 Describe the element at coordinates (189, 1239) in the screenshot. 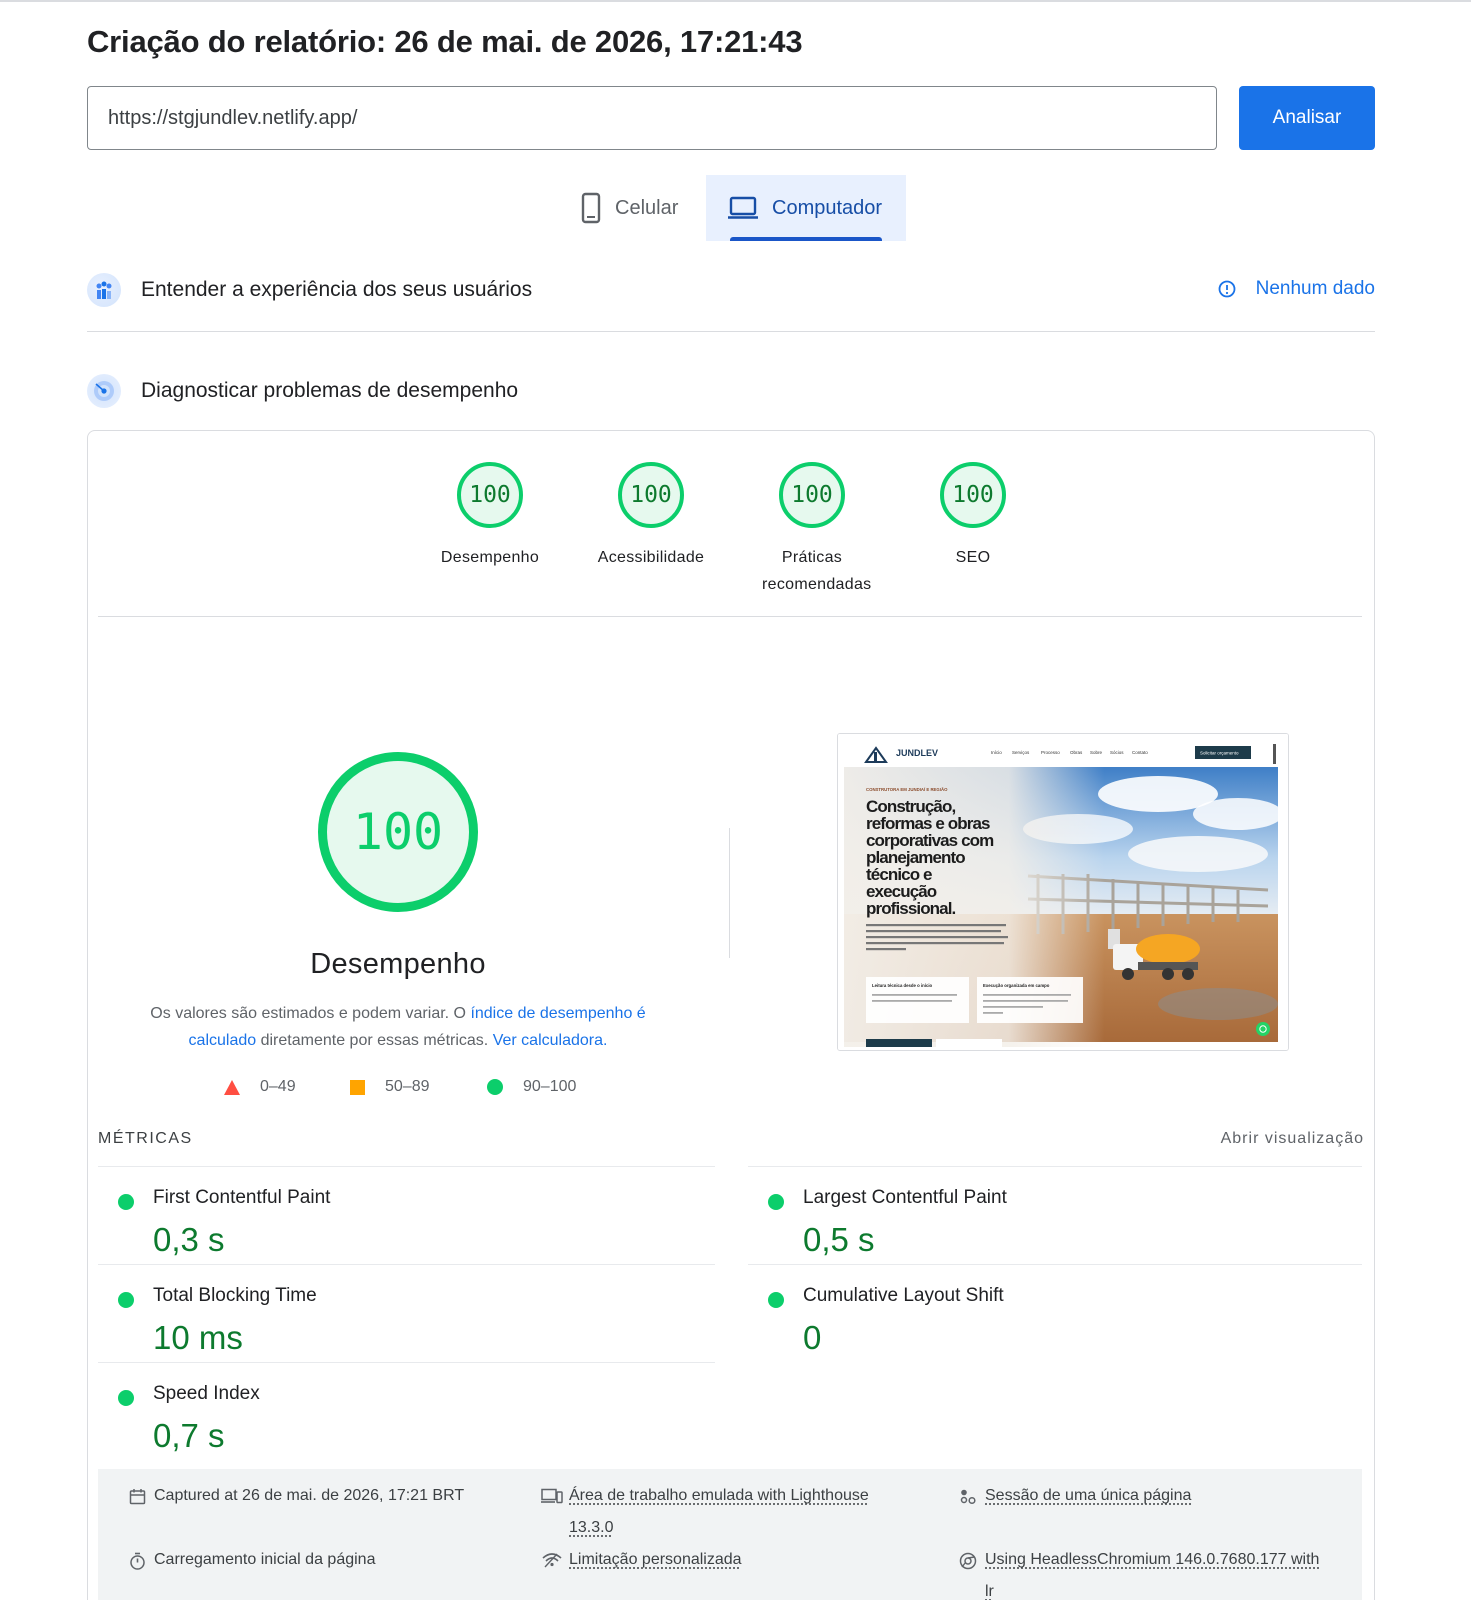

I see `metric-value: 0,3 s` at that location.